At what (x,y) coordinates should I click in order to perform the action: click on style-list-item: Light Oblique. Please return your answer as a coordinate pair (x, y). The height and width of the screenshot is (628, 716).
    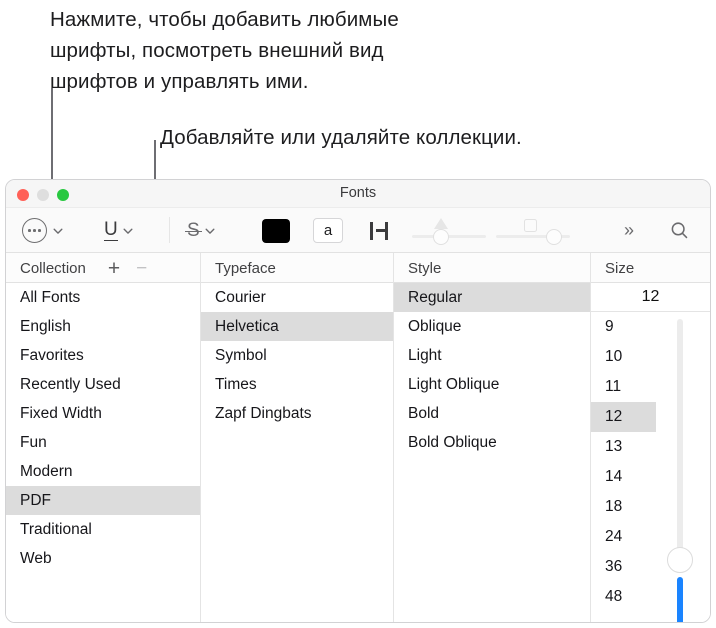
    Looking at the image, I should click on (492, 384).